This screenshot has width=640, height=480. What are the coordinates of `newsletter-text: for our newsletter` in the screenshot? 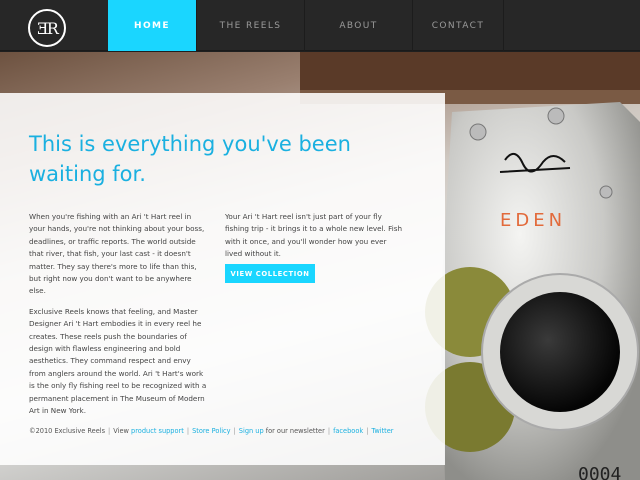 It's located at (295, 431).